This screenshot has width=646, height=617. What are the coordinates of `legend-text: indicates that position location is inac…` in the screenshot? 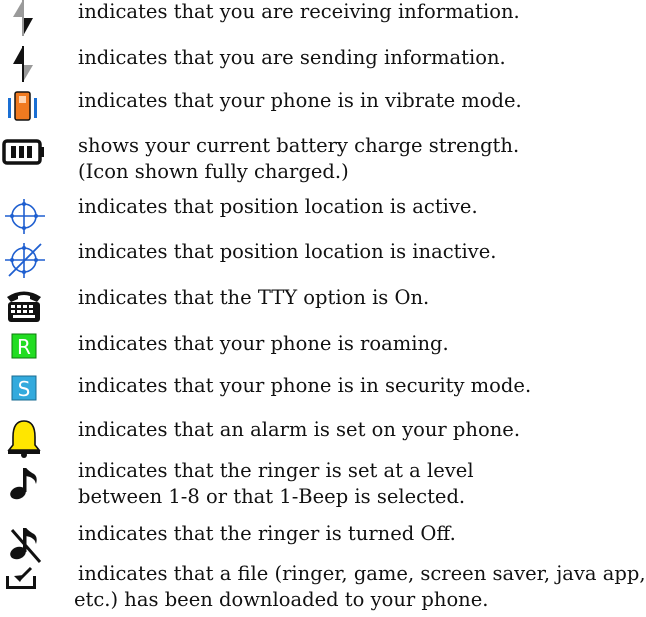 It's located at (287, 251).